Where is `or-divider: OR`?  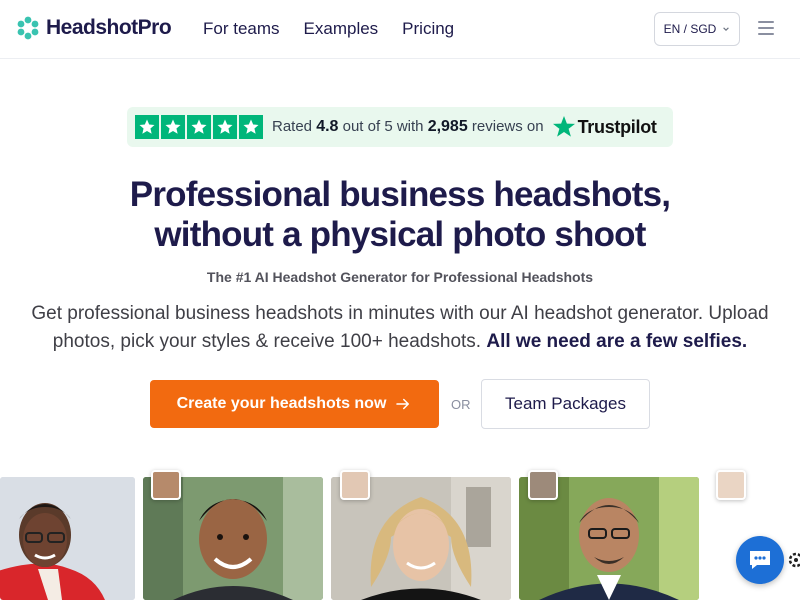 or-divider: OR is located at coordinates (461, 404).